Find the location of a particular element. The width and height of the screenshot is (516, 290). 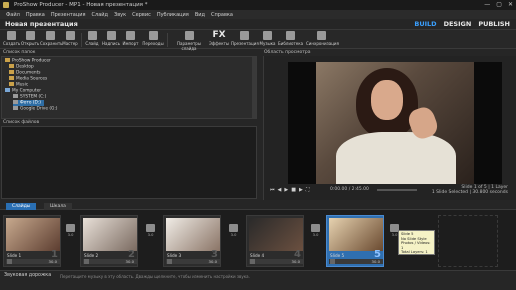

toolbar-transitions-button: Переходы is located at coordinates (153, 40).